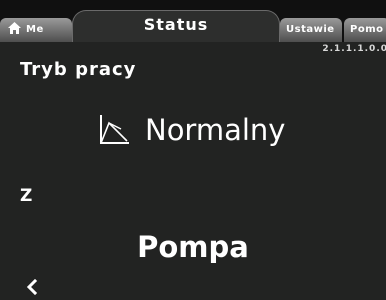  I want to click on tab-home-label: Me, so click(35, 29).